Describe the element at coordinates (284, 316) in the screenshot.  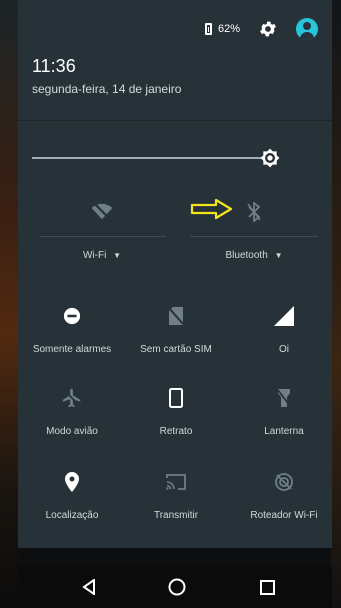
I see `signal-icon` at that location.